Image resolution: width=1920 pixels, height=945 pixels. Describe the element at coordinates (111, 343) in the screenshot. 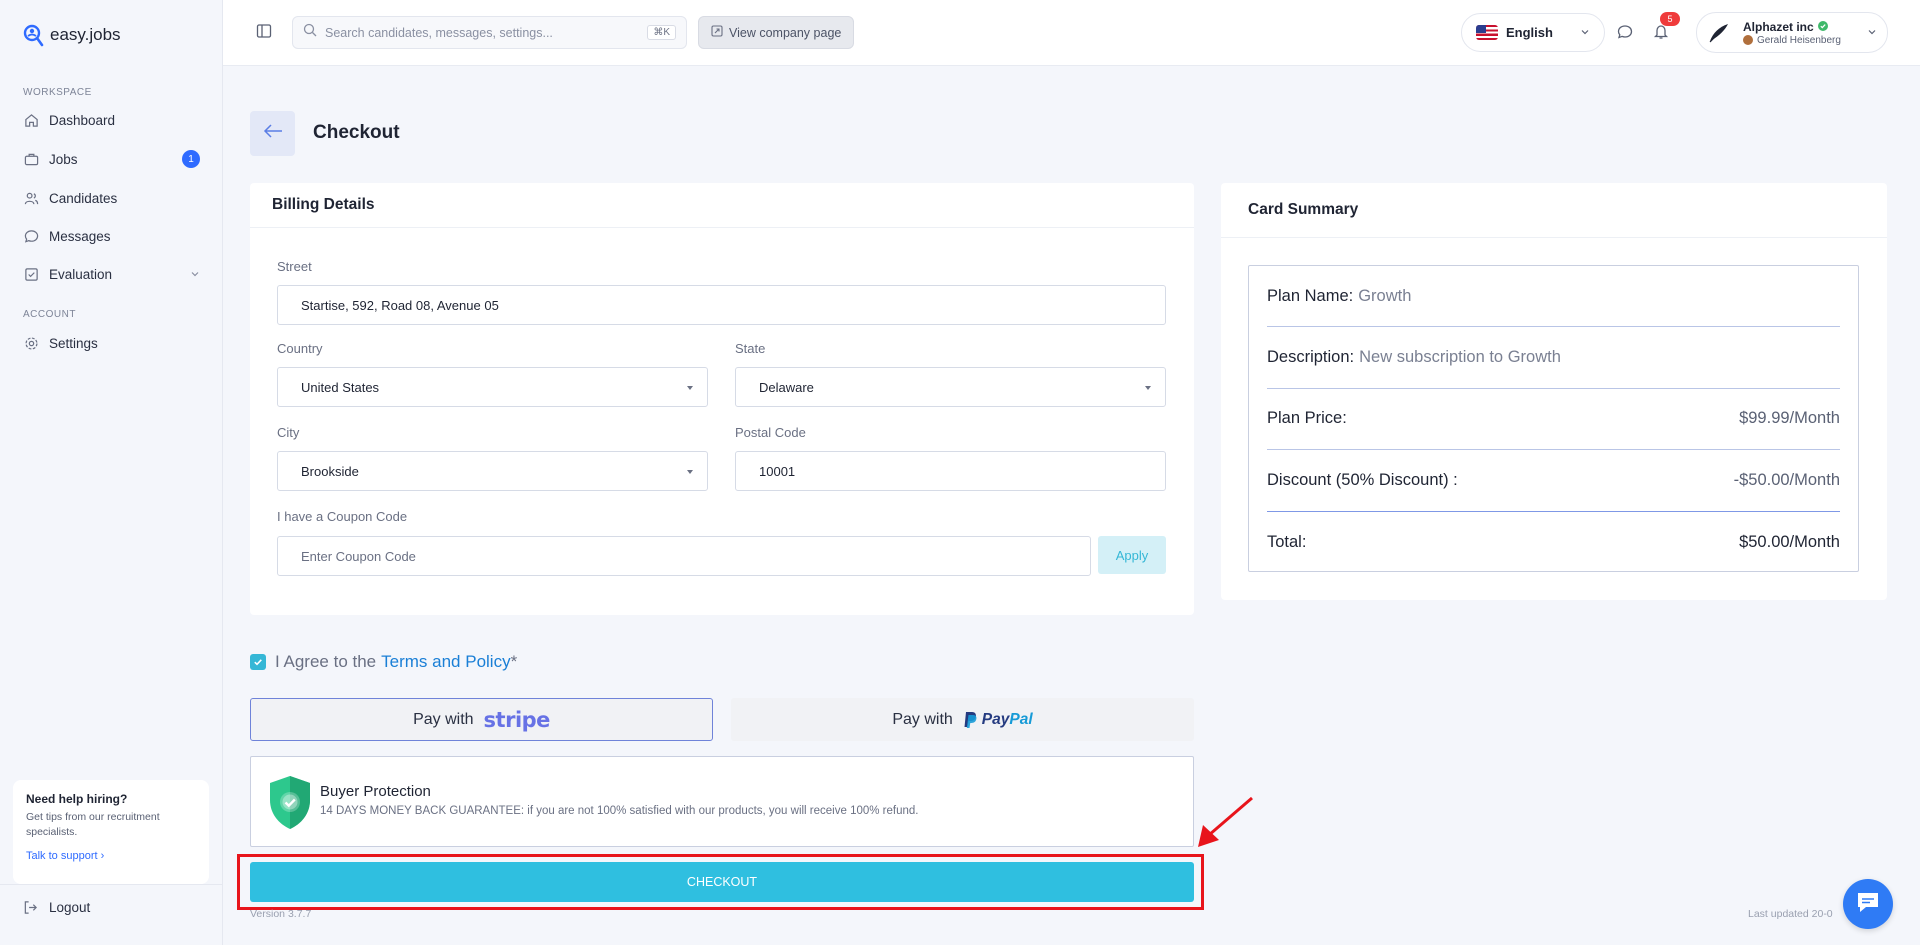

I see `sidebar-item-settings: Settings` at that location.